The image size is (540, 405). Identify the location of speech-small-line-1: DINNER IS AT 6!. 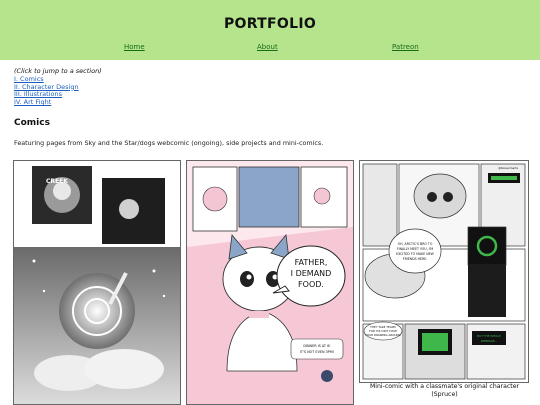
(316, 346).